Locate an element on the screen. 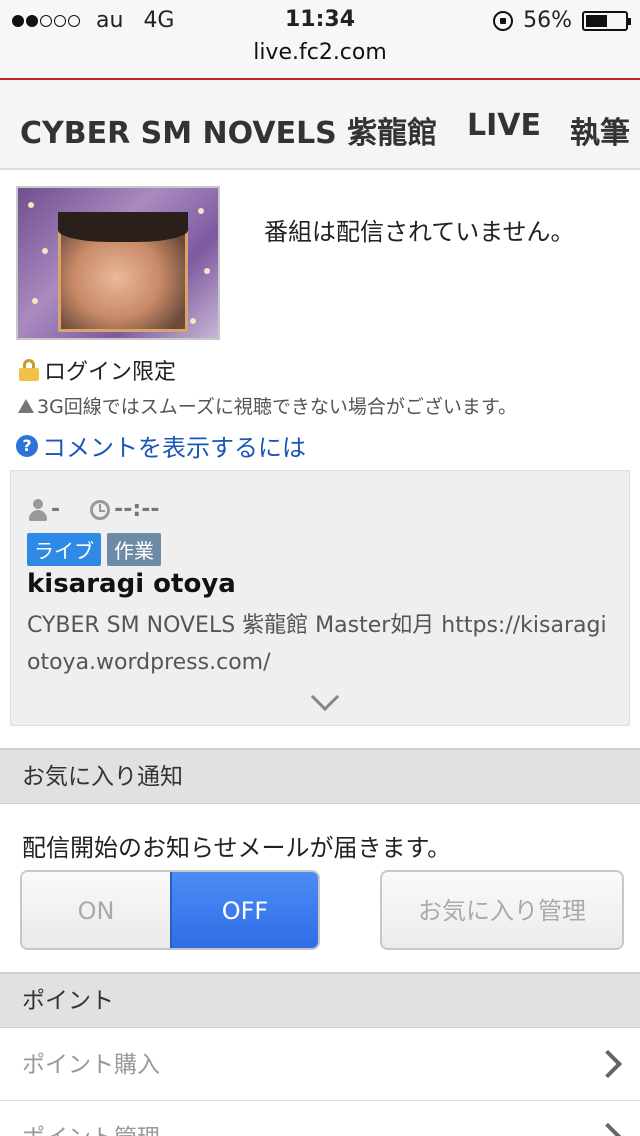 The height and width of the screenshot is (1136, 640). buy-points-label: ポイント購入 is located at coordinates (91, 1065).